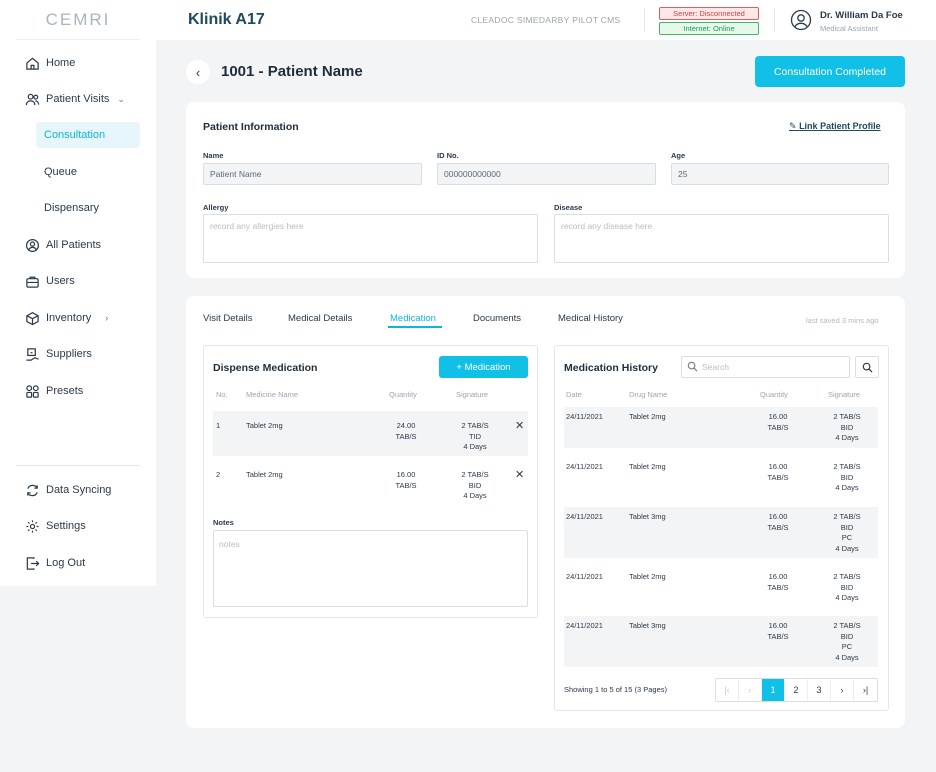 This screenshot has width=936, height=772. Describe the element at coordinates (413, 318) in the screenshot. I see `tab-medication: Medication` at that location.